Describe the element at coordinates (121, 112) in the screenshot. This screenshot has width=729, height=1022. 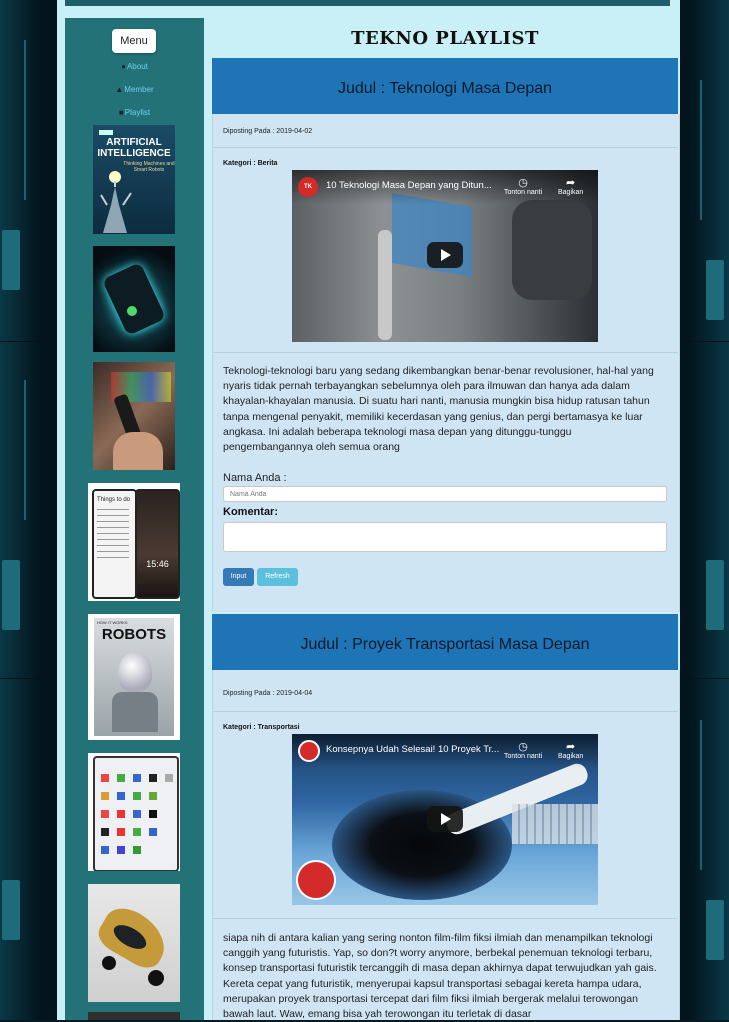
I see `playlist-icon: ■` at that location.